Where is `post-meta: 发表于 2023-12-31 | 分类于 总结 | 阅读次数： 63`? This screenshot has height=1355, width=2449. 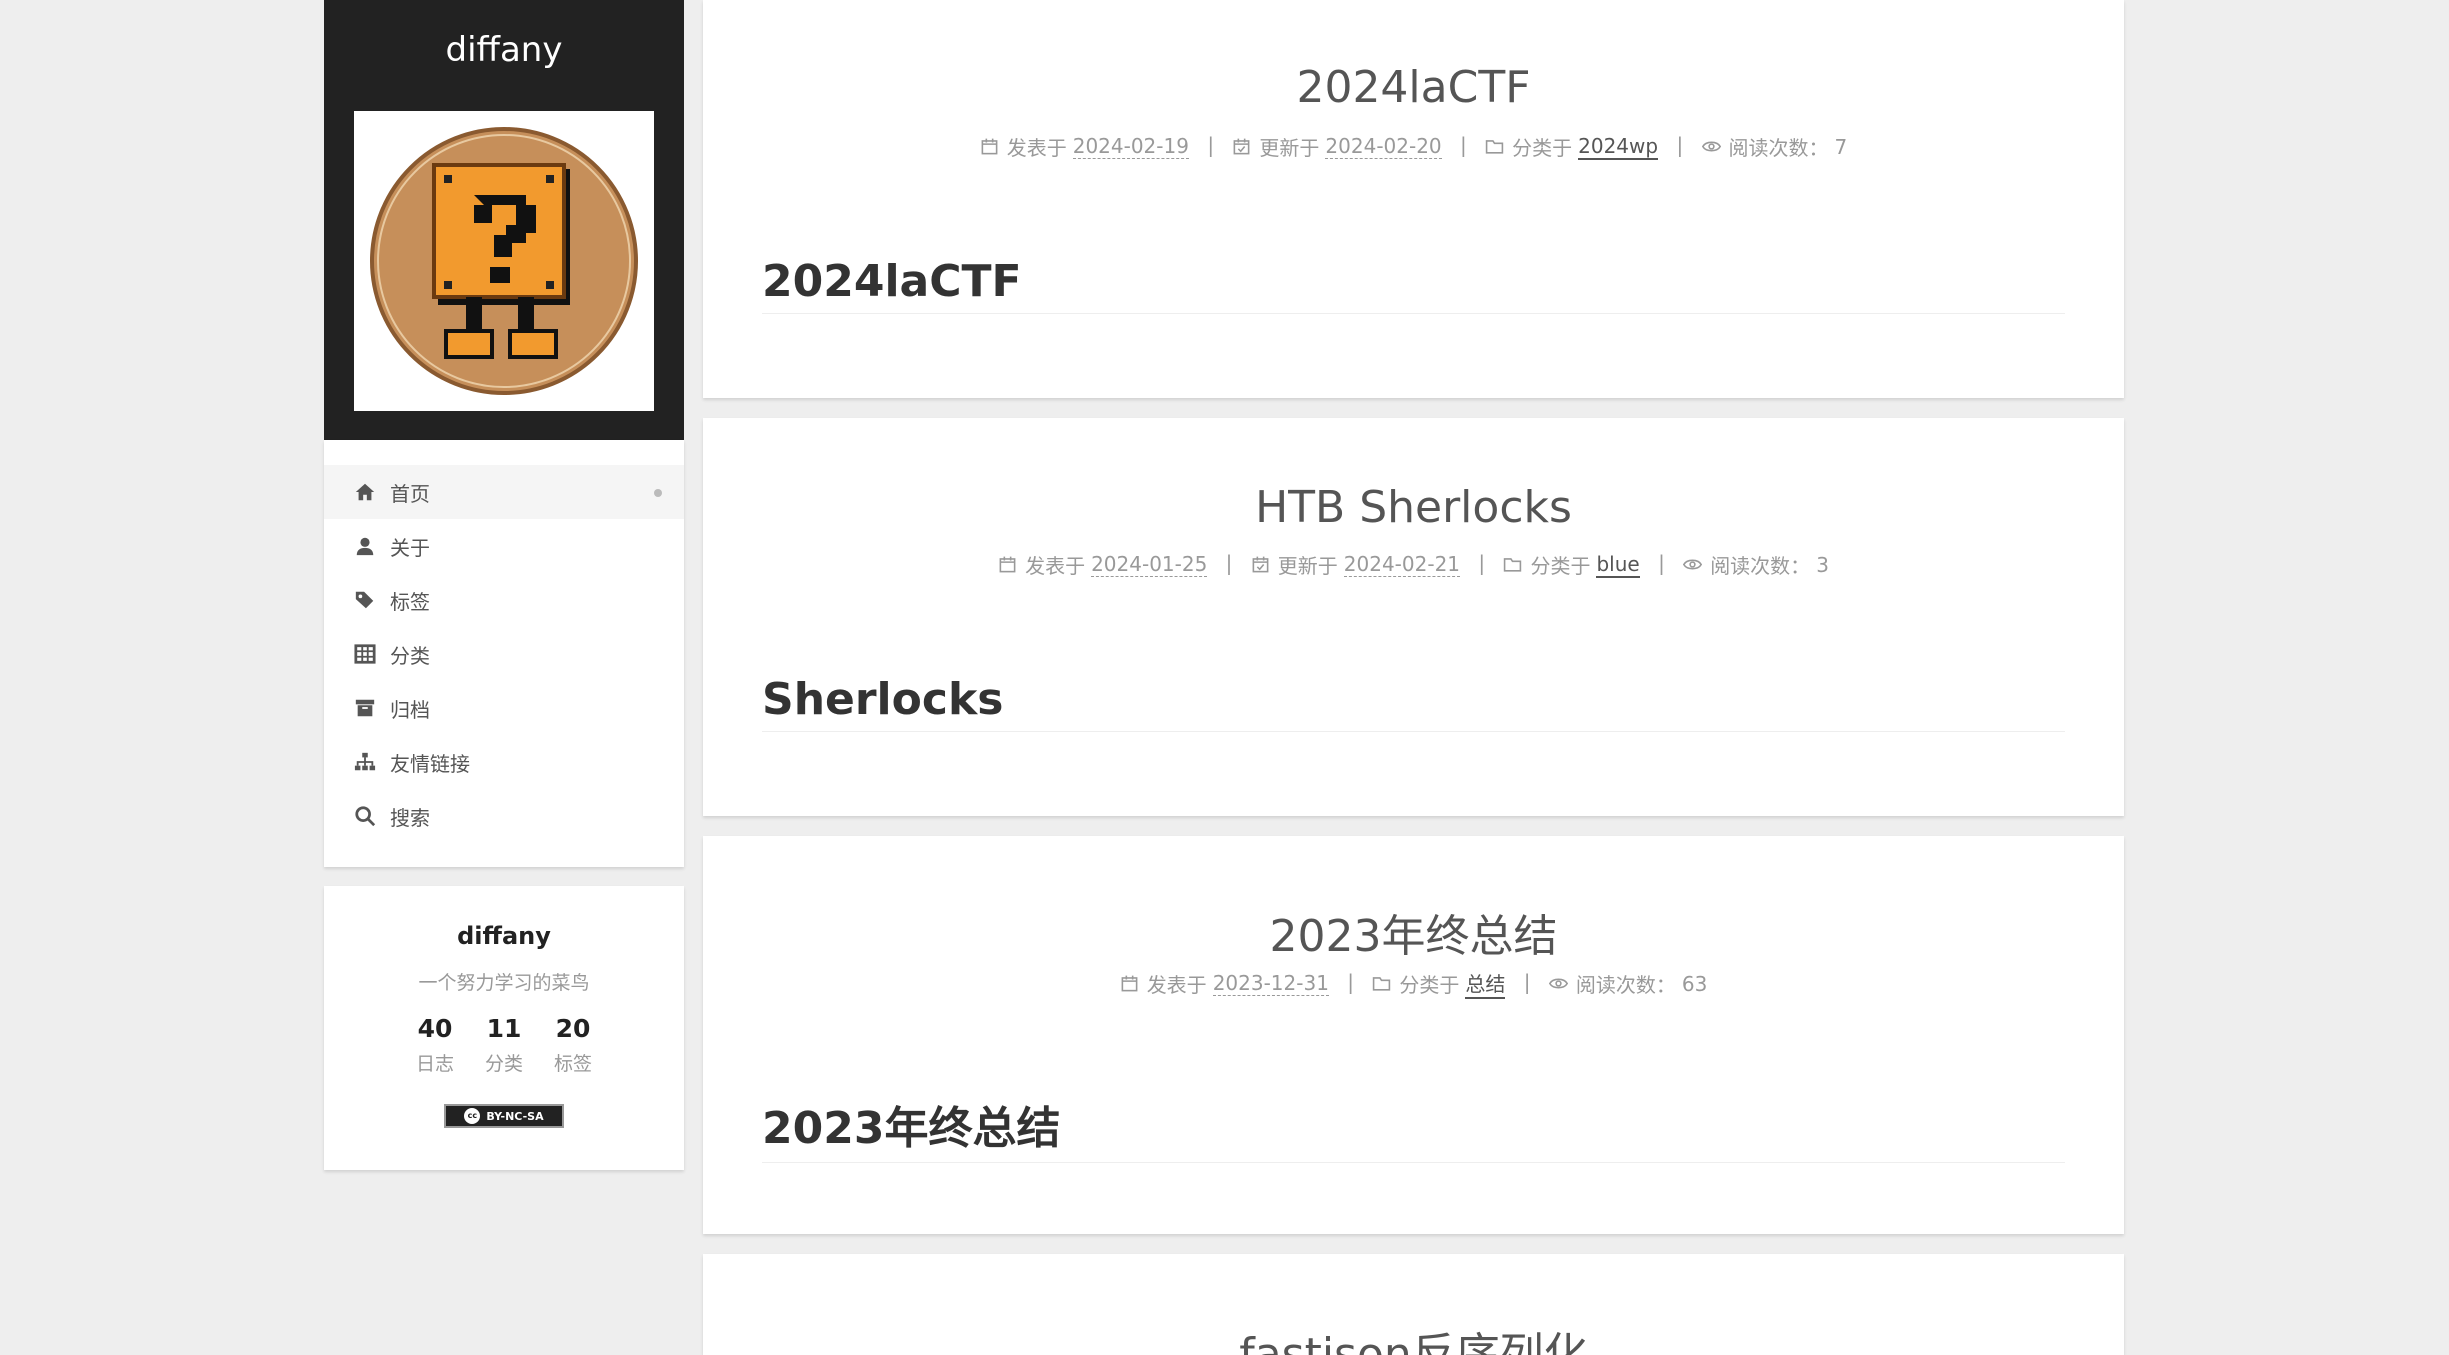
post-meta: 发表于 2023-12-31 | 分类于 总结 | 阅读次数： 63 is located at coordinates (1413, 983).